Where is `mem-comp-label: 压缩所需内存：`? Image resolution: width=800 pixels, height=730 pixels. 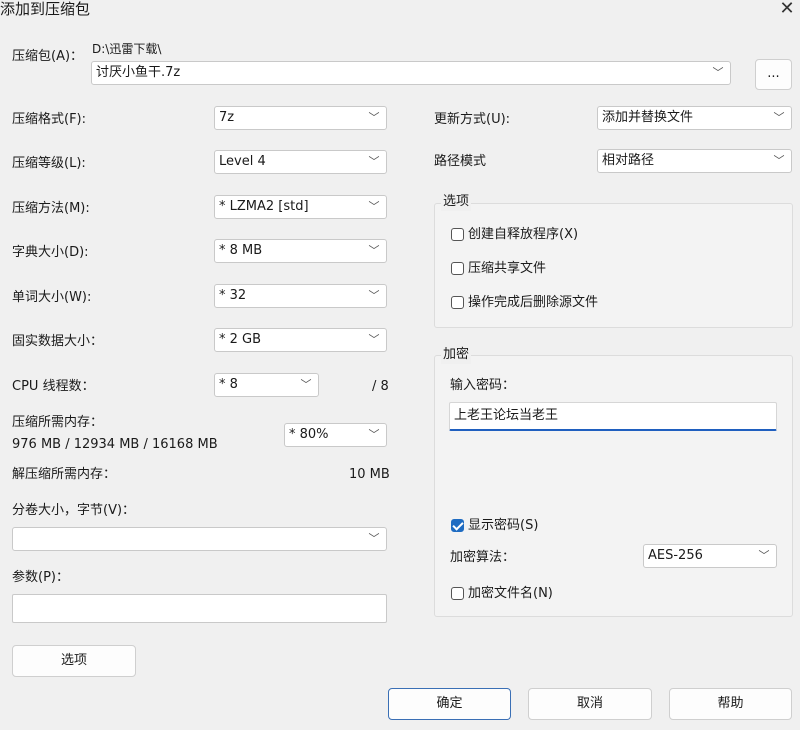
mem-comp-label: 压缩所需内存： is located at coordinates (58, 422).